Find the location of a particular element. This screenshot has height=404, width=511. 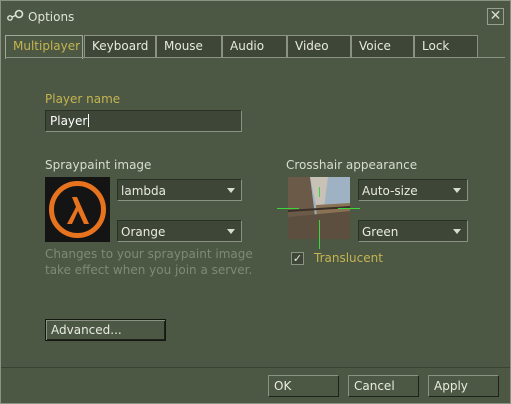

crosshair-color-select: Green is located at coordinates (413, 231).